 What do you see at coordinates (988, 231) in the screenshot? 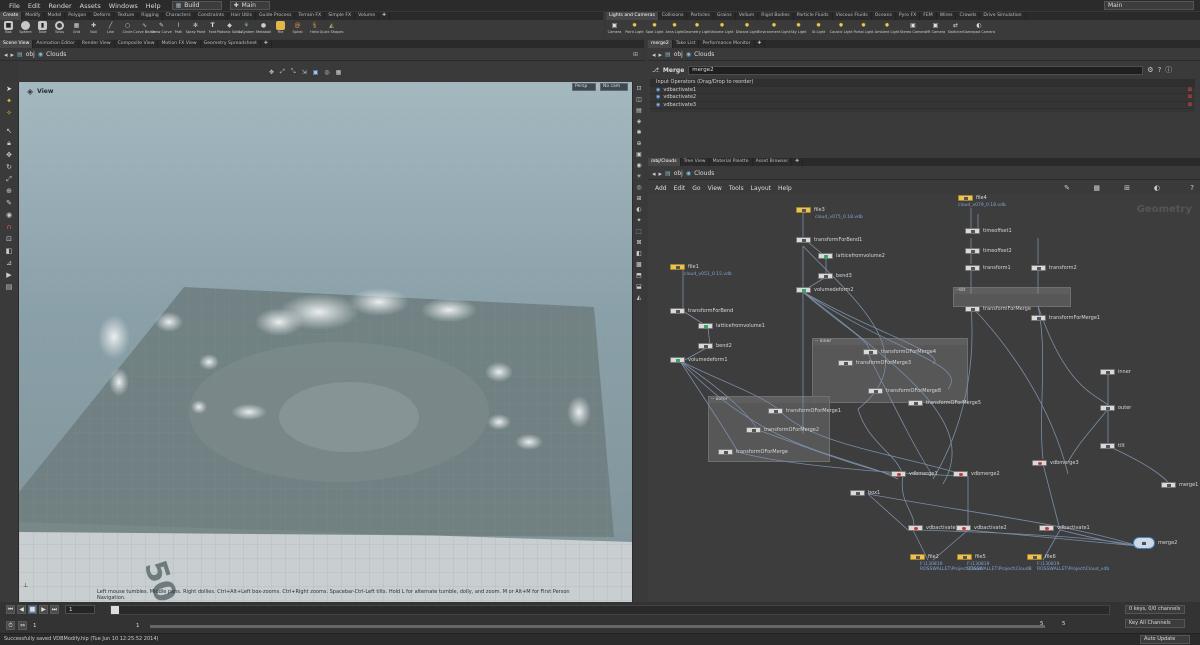
I see `network-node: timeoffset1` at bounding box center [988, 231].